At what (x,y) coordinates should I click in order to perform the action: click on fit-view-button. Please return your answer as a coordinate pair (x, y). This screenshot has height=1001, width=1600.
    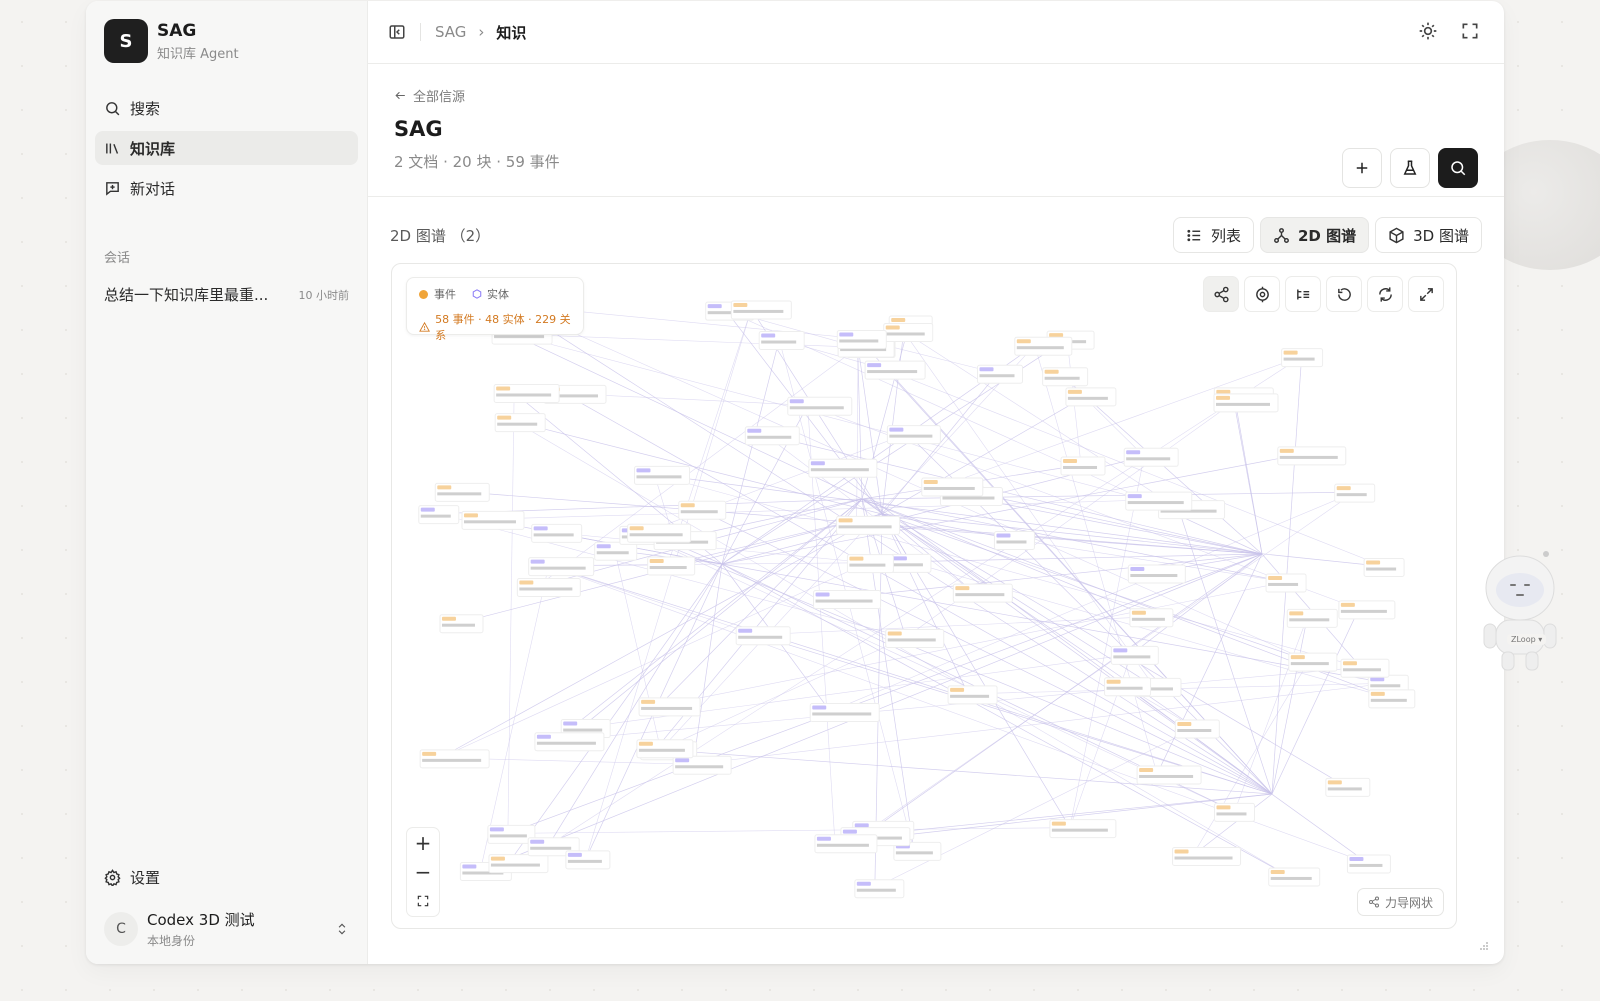
    Looking at the image, I should click on (423, 901).